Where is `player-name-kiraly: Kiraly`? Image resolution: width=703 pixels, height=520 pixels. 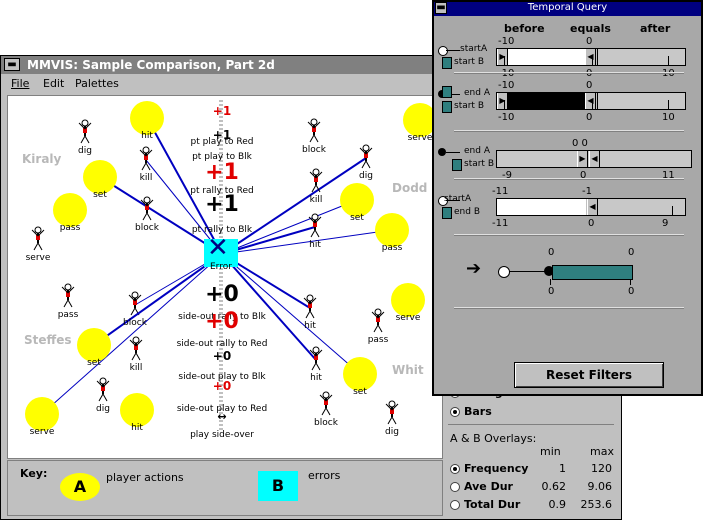
player-name-kiraly: Kiraly is located at coordinates (42, 159).